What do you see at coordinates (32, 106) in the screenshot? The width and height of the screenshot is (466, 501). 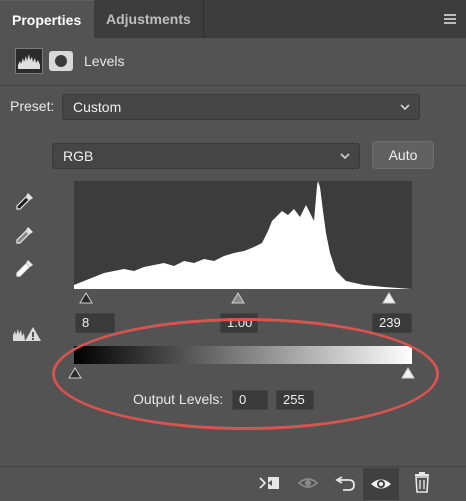 I see `preset-label: Preset:` at bounding box center [32, 106].